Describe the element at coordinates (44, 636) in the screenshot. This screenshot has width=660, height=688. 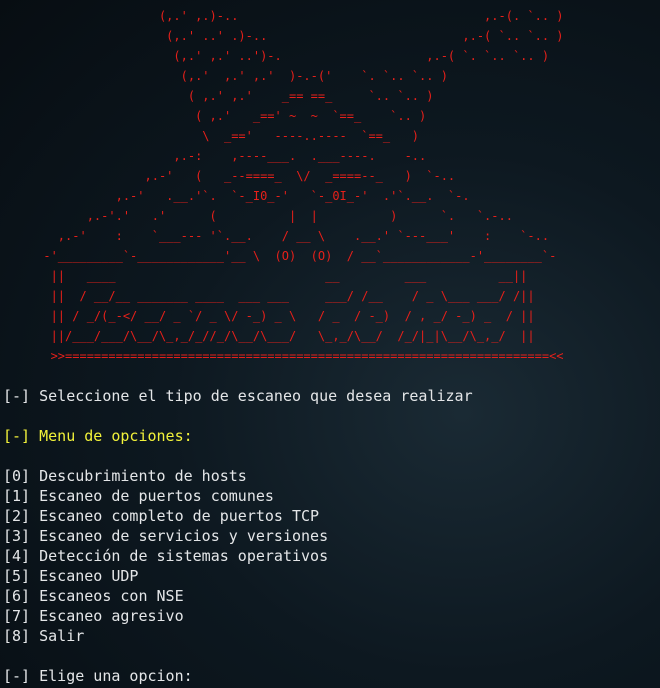
I see `menu-option-8: [8] Salir` at that location.